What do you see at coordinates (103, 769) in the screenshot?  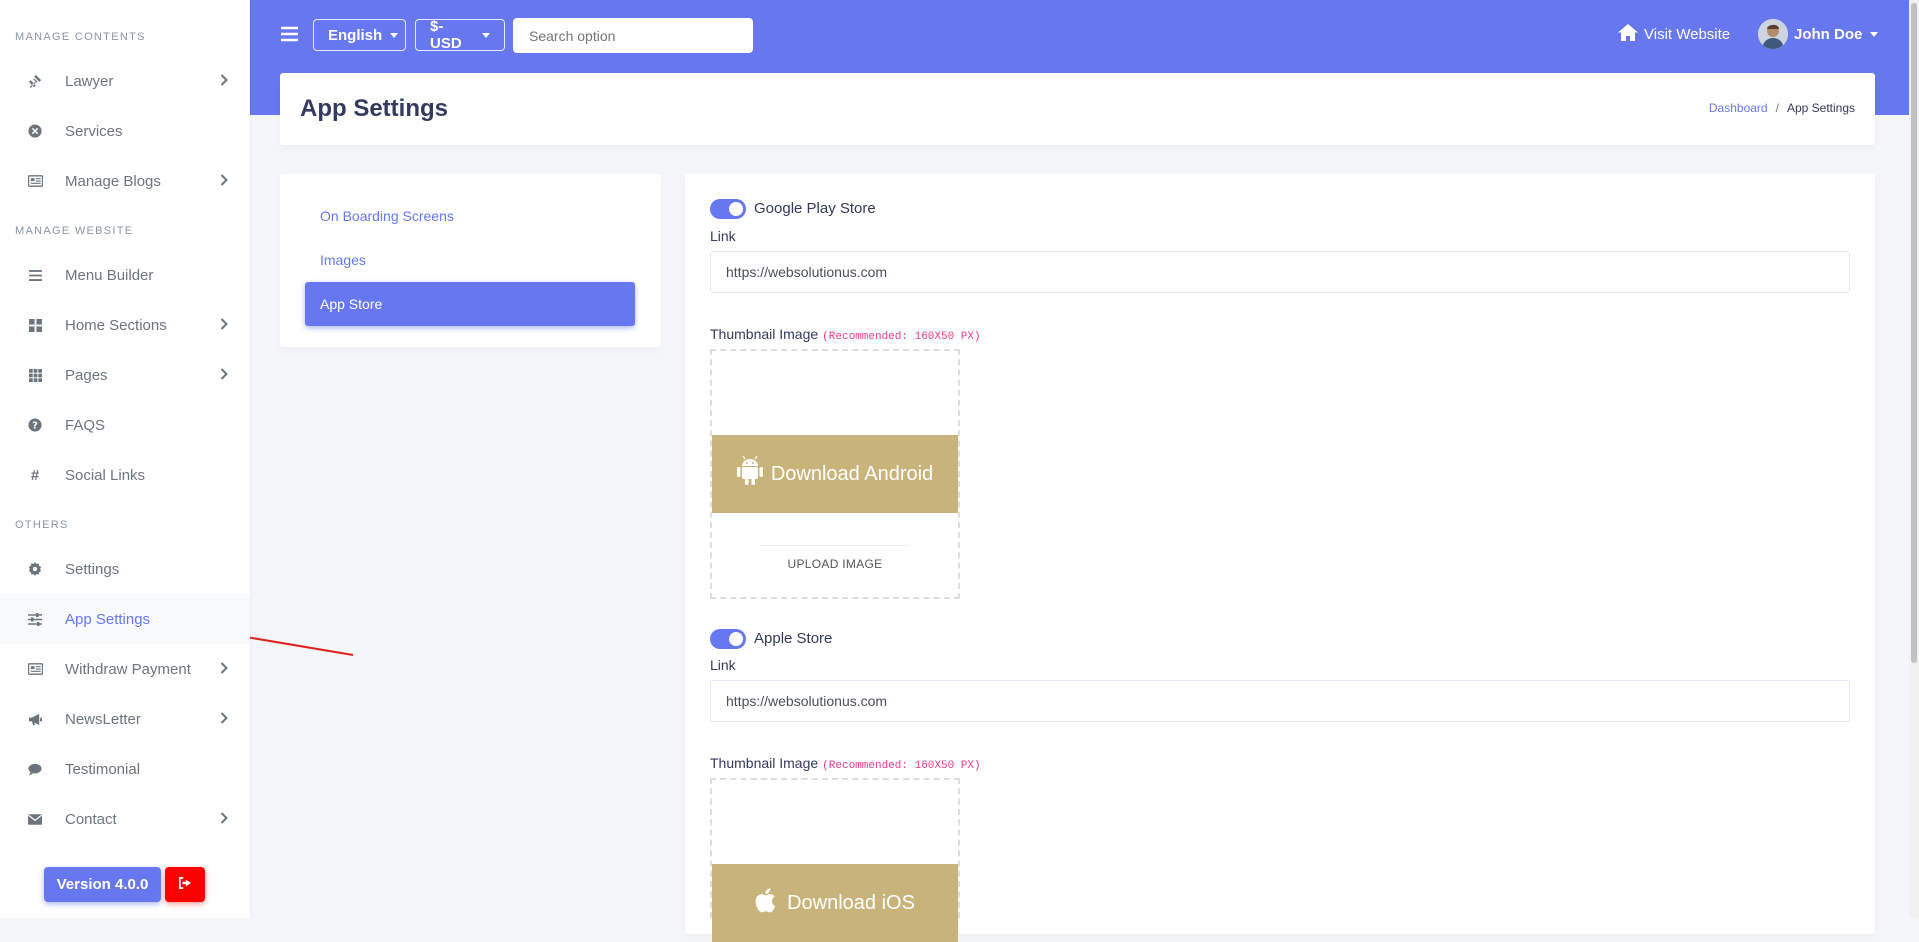 I see `sidebar-item-label: Testimonial` at bounding box center [103, 769].